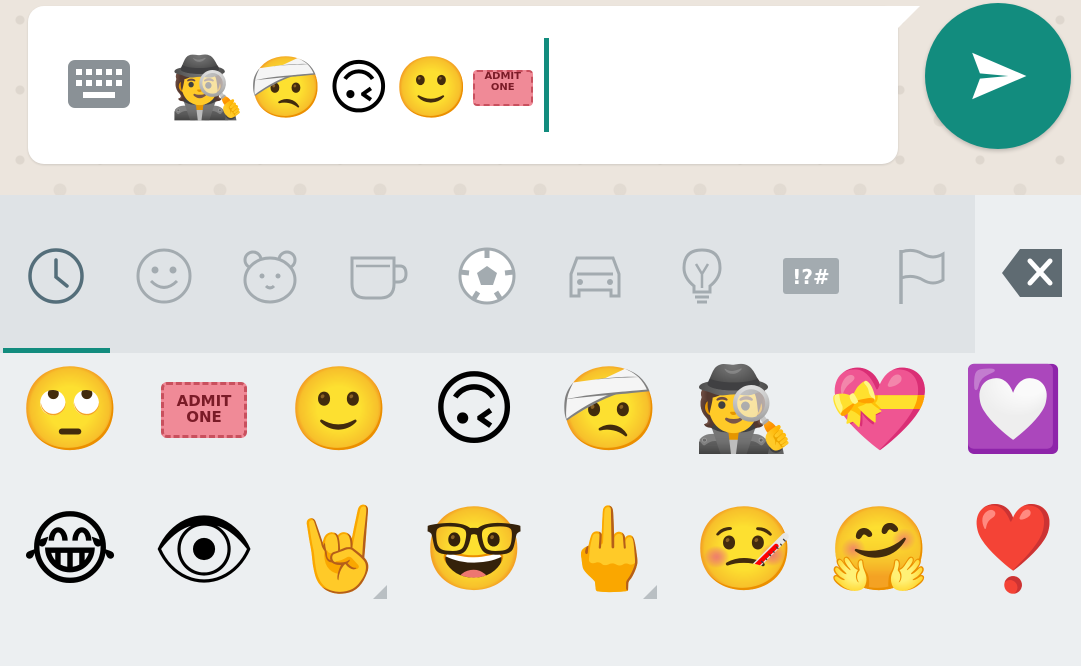 The image size is (1081, 666). I want to click on emoji-glyph: 🤘, so click(339, 549).